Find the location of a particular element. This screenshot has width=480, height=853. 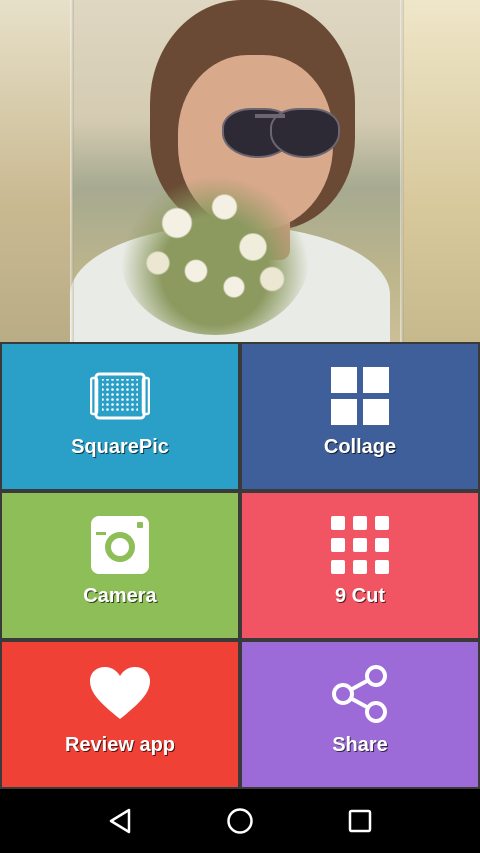

camera-label: Camera is located at coordinates (120, 596).